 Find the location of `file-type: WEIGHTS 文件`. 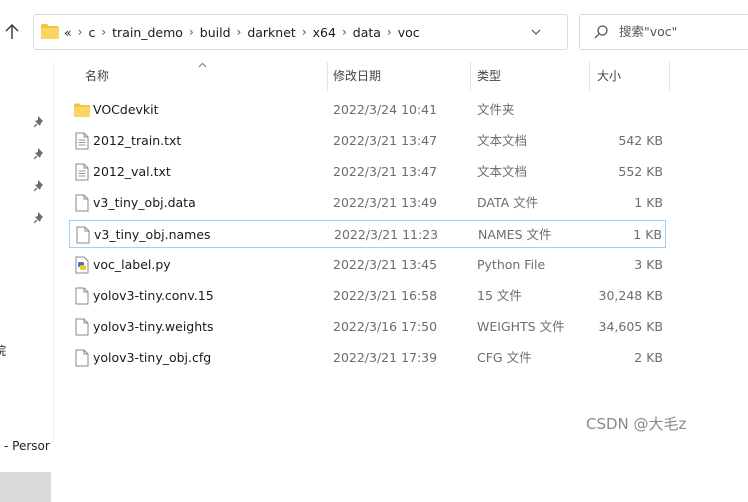

file-type: WEIGHTS 文件 is located at coordinates (521, 326).